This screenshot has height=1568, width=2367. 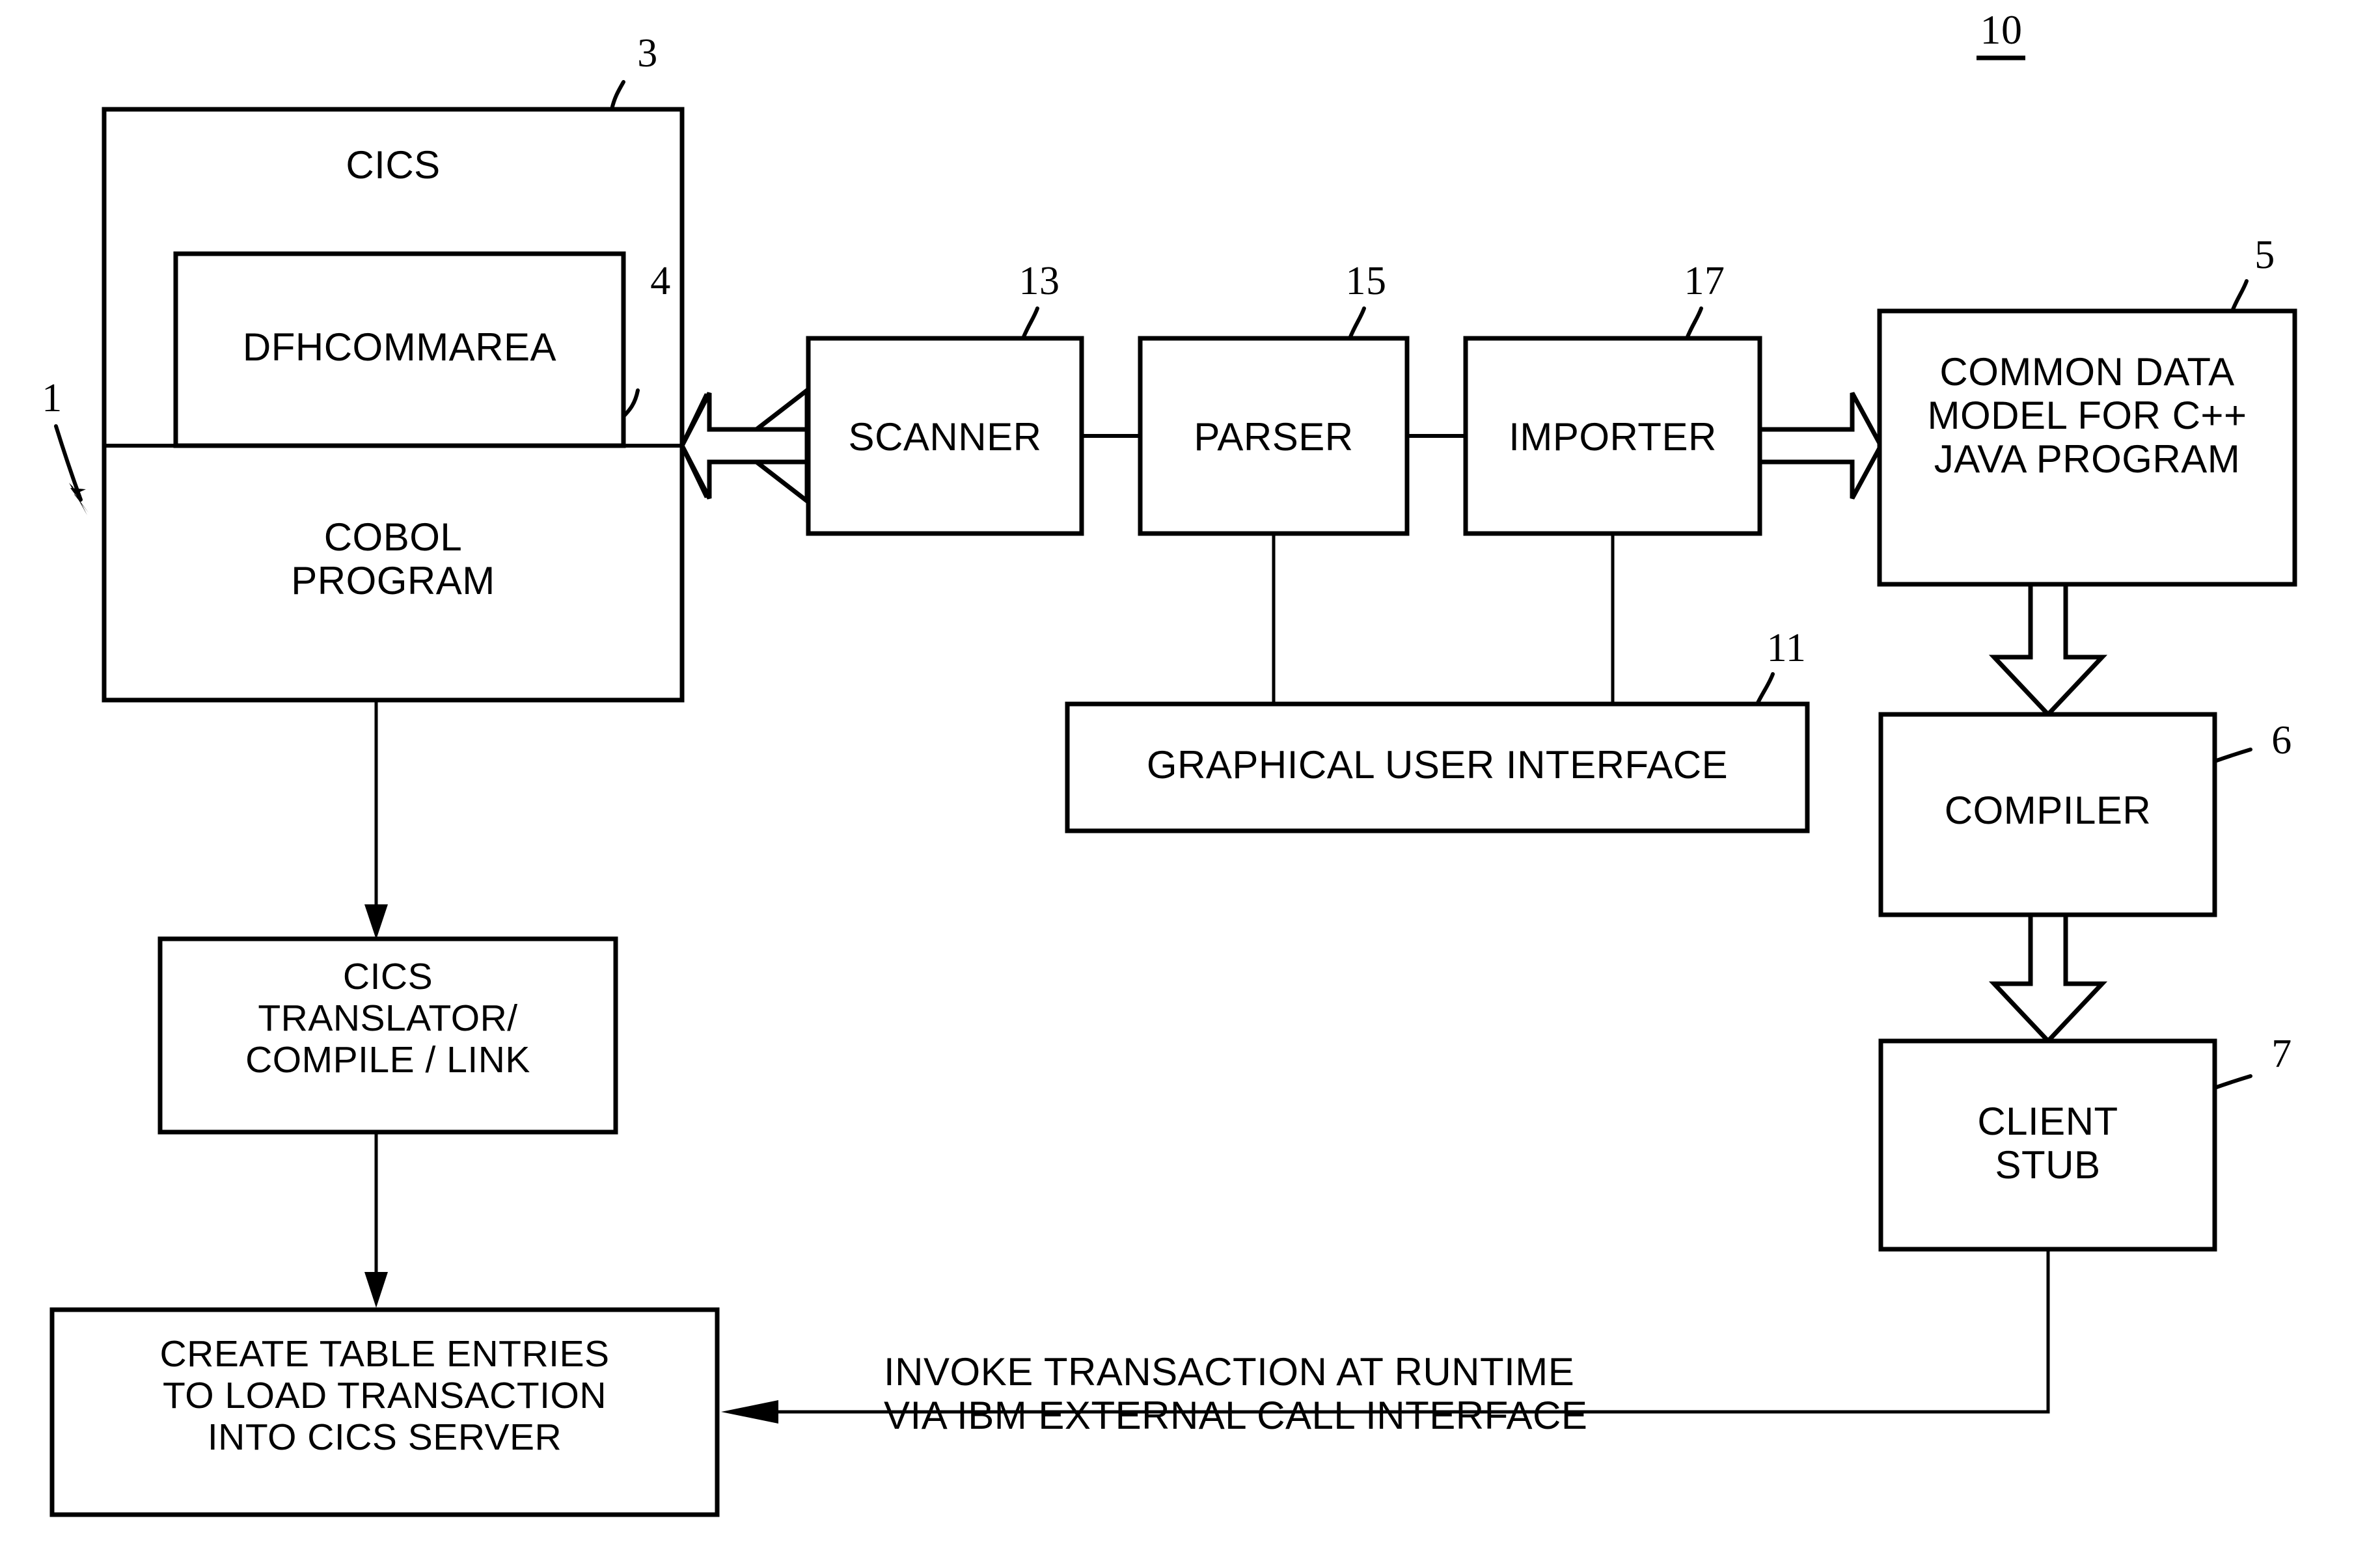 What do you see at coordinates (393, 559) in the screenshot?
I see `cobol-program-label: COBOL PROGRAM` at bounding box center [393, 559].